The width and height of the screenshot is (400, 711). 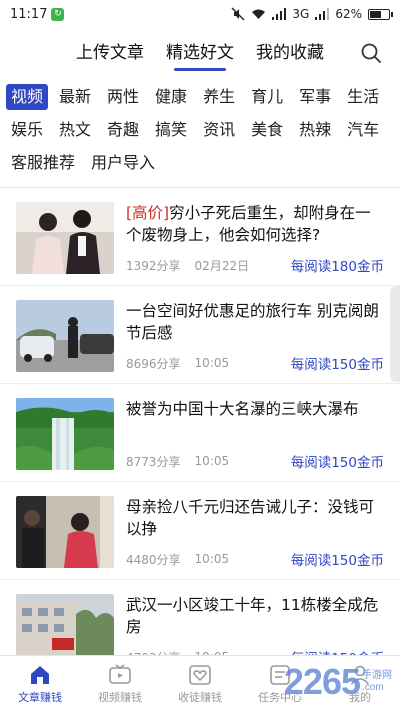 What do you see at coordinates (290, 53) in the screenshot?
I see `top-tab-2: 我的收藏` at bounding box center [290, 53].